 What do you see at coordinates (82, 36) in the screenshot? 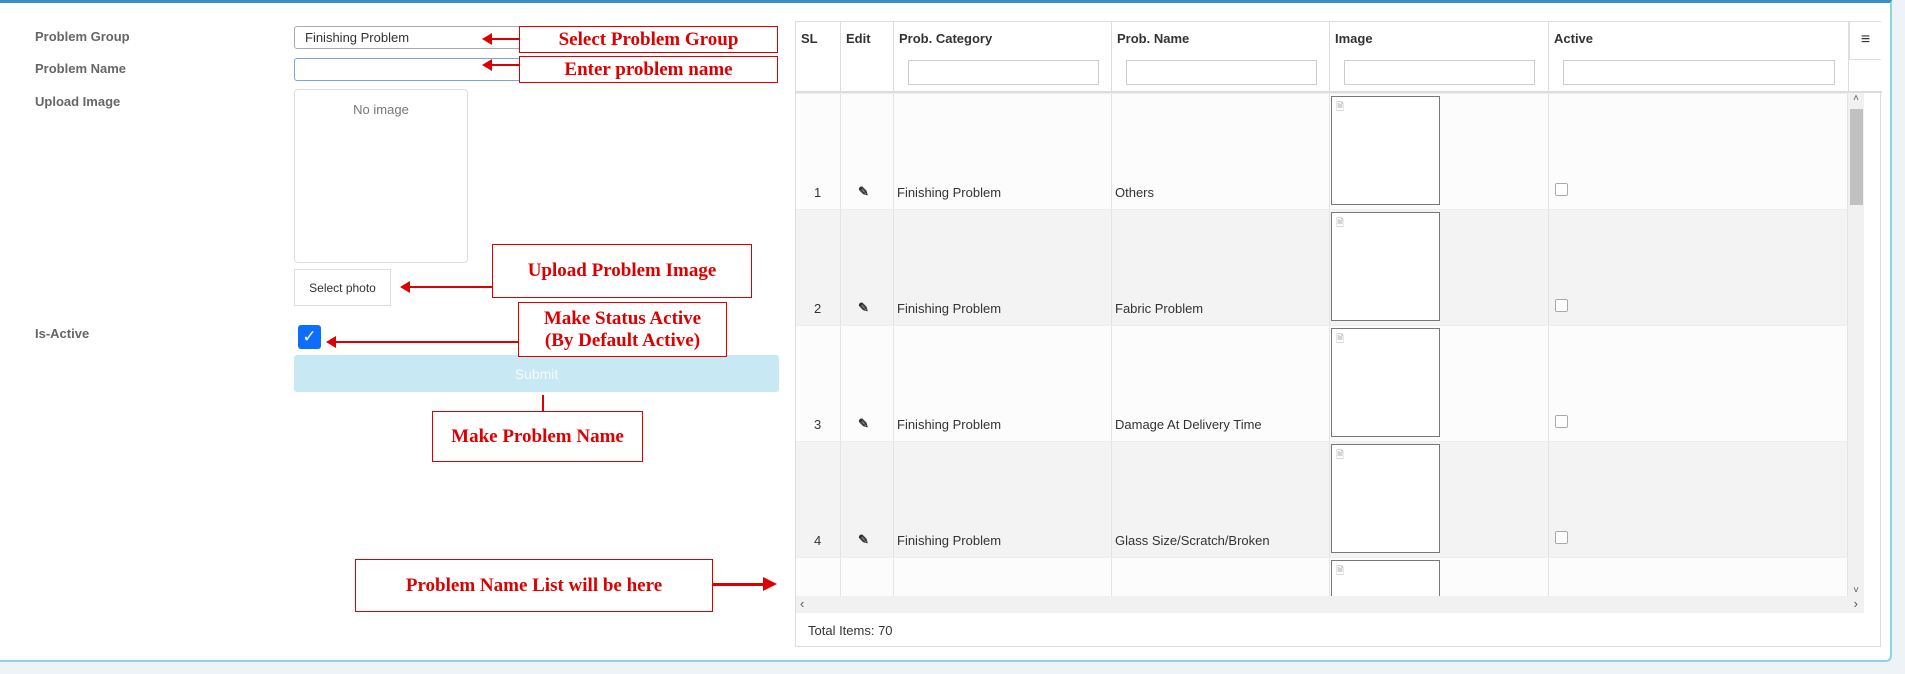
I see `problem-group-label: Problem Group` at bounding box center [82, 36].